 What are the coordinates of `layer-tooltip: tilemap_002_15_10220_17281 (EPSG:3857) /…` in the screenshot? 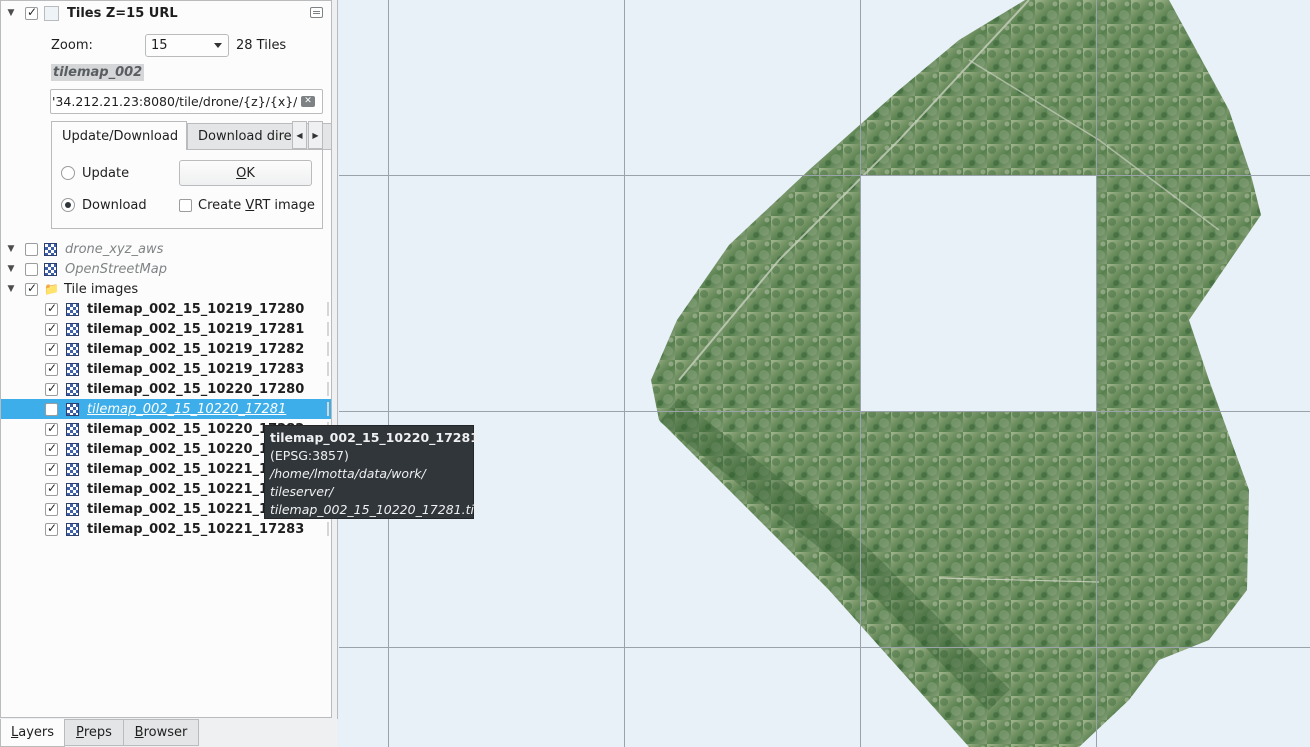 It's located at (371, 472).